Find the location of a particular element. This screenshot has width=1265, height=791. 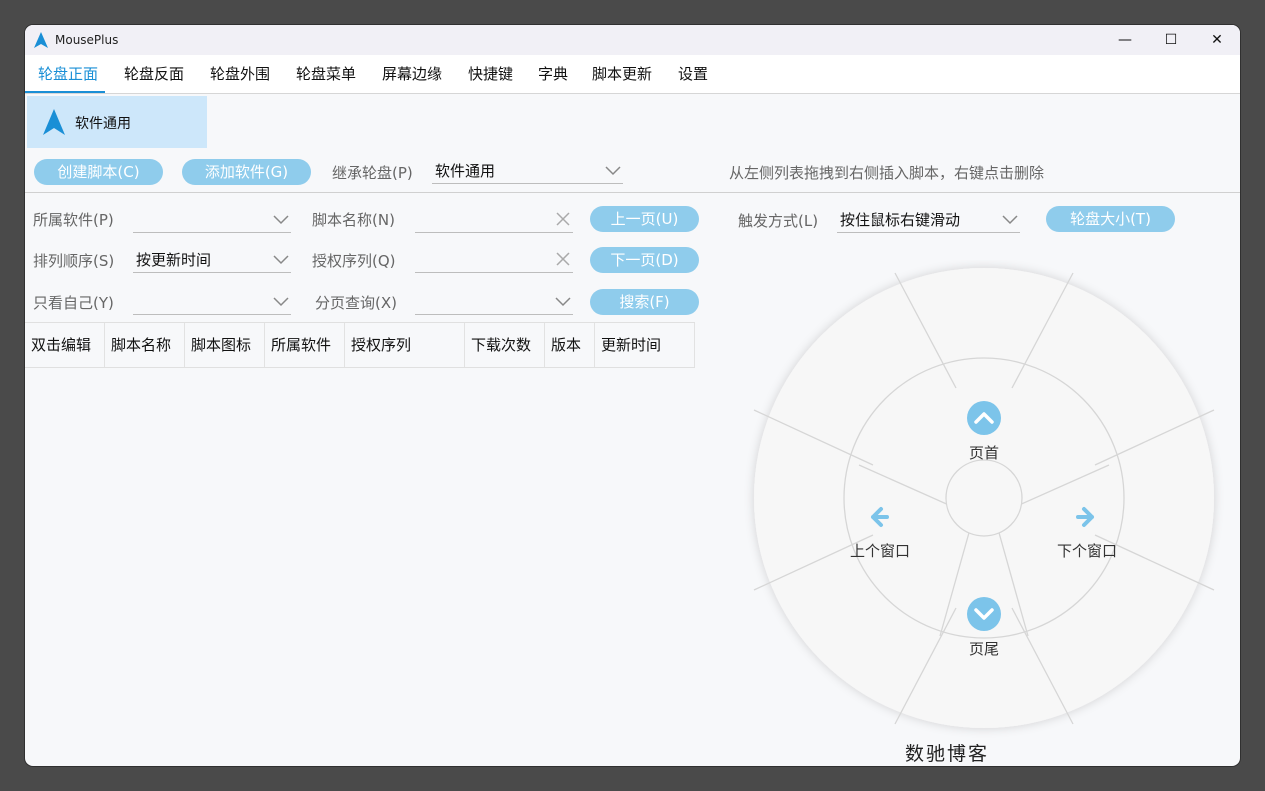

tab-hotkeys: 快捷键 is located at coordinates (490, 73).